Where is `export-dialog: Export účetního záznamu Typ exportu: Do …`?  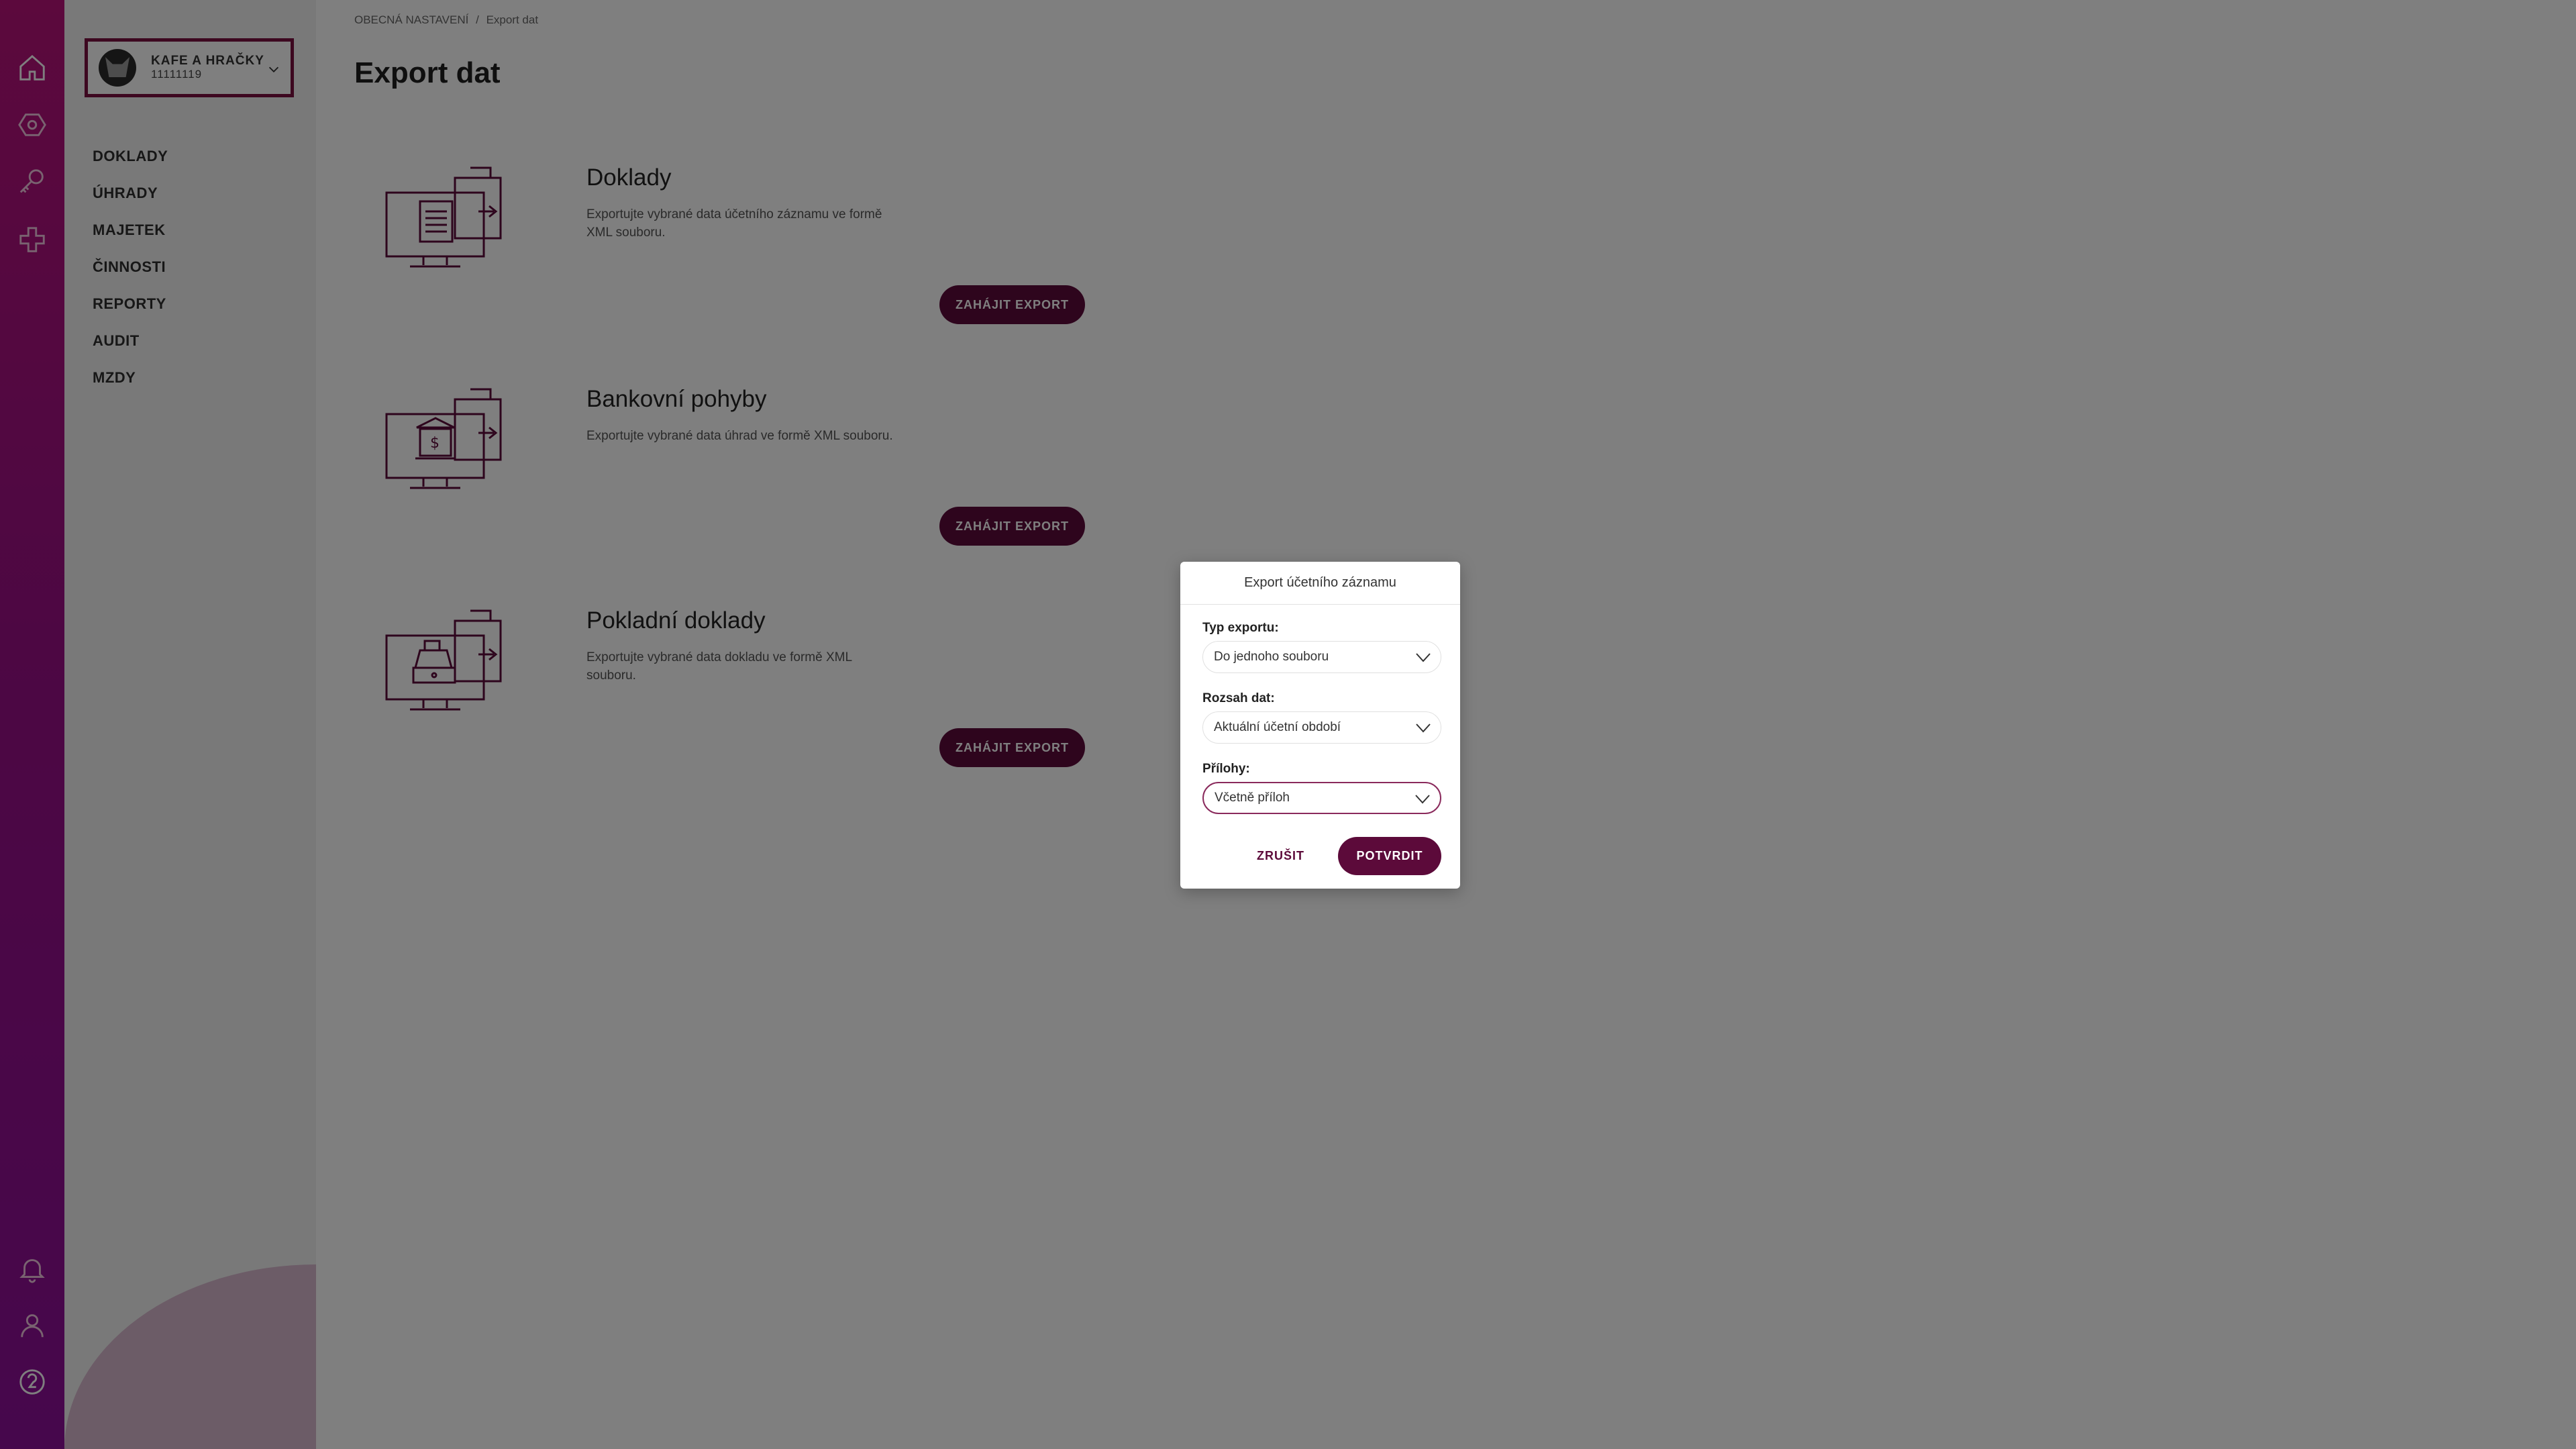
export-dialog: Export účetního záznamu Typ exportu: Do … is located at coordinates (1320, 725).